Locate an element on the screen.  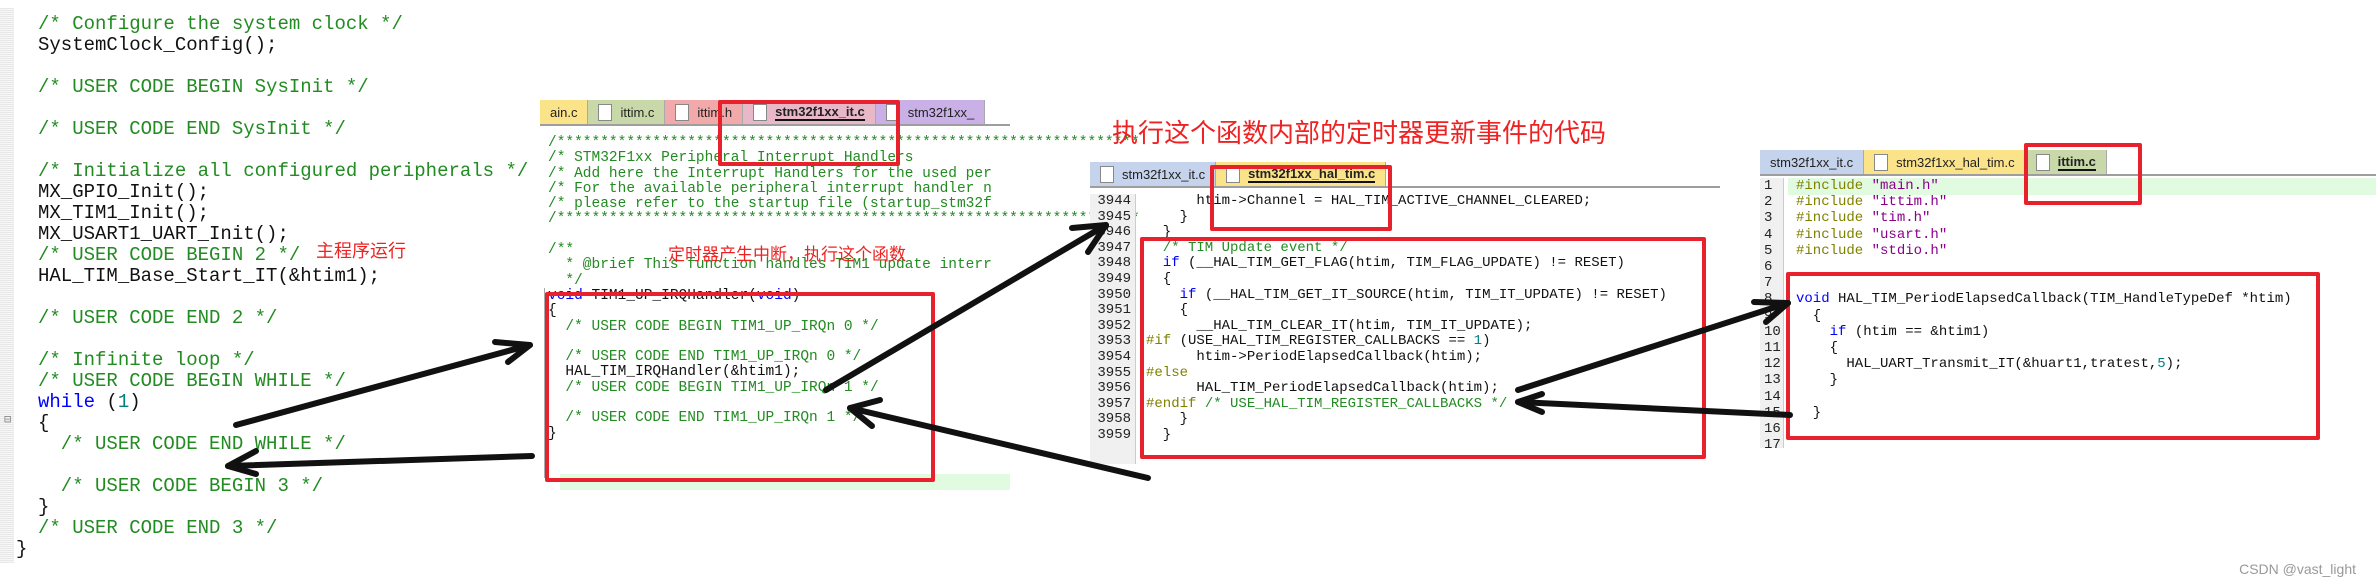
line-number: 3959 is located at coordinates (1114, 434).